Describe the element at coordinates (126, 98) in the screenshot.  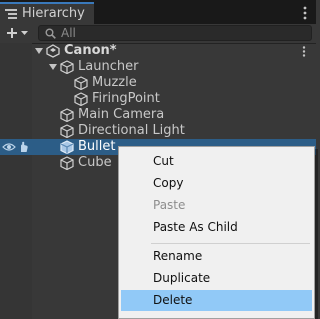
I see `tree-item-label: FiringPoint` at that location.